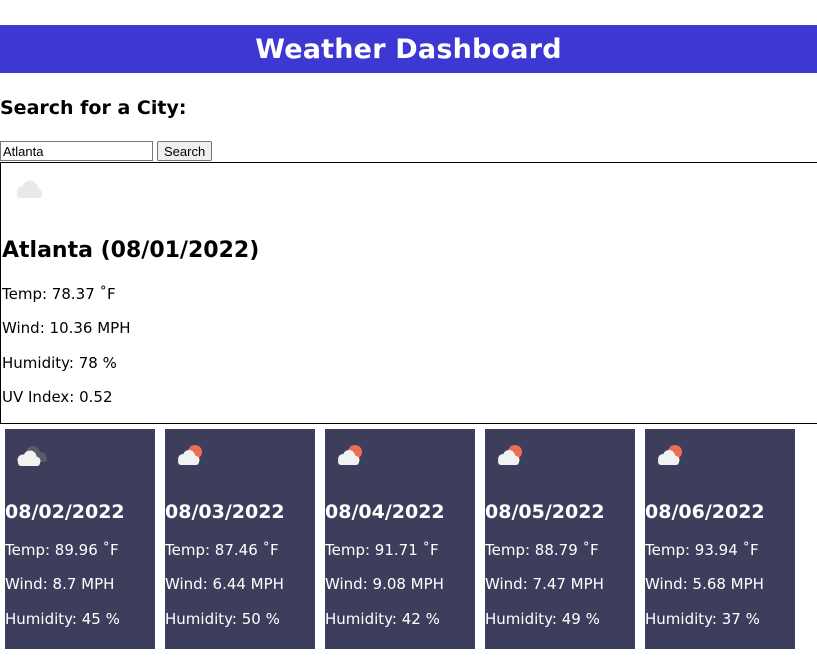  I want to click on cloud-icon, so click(29, 189).